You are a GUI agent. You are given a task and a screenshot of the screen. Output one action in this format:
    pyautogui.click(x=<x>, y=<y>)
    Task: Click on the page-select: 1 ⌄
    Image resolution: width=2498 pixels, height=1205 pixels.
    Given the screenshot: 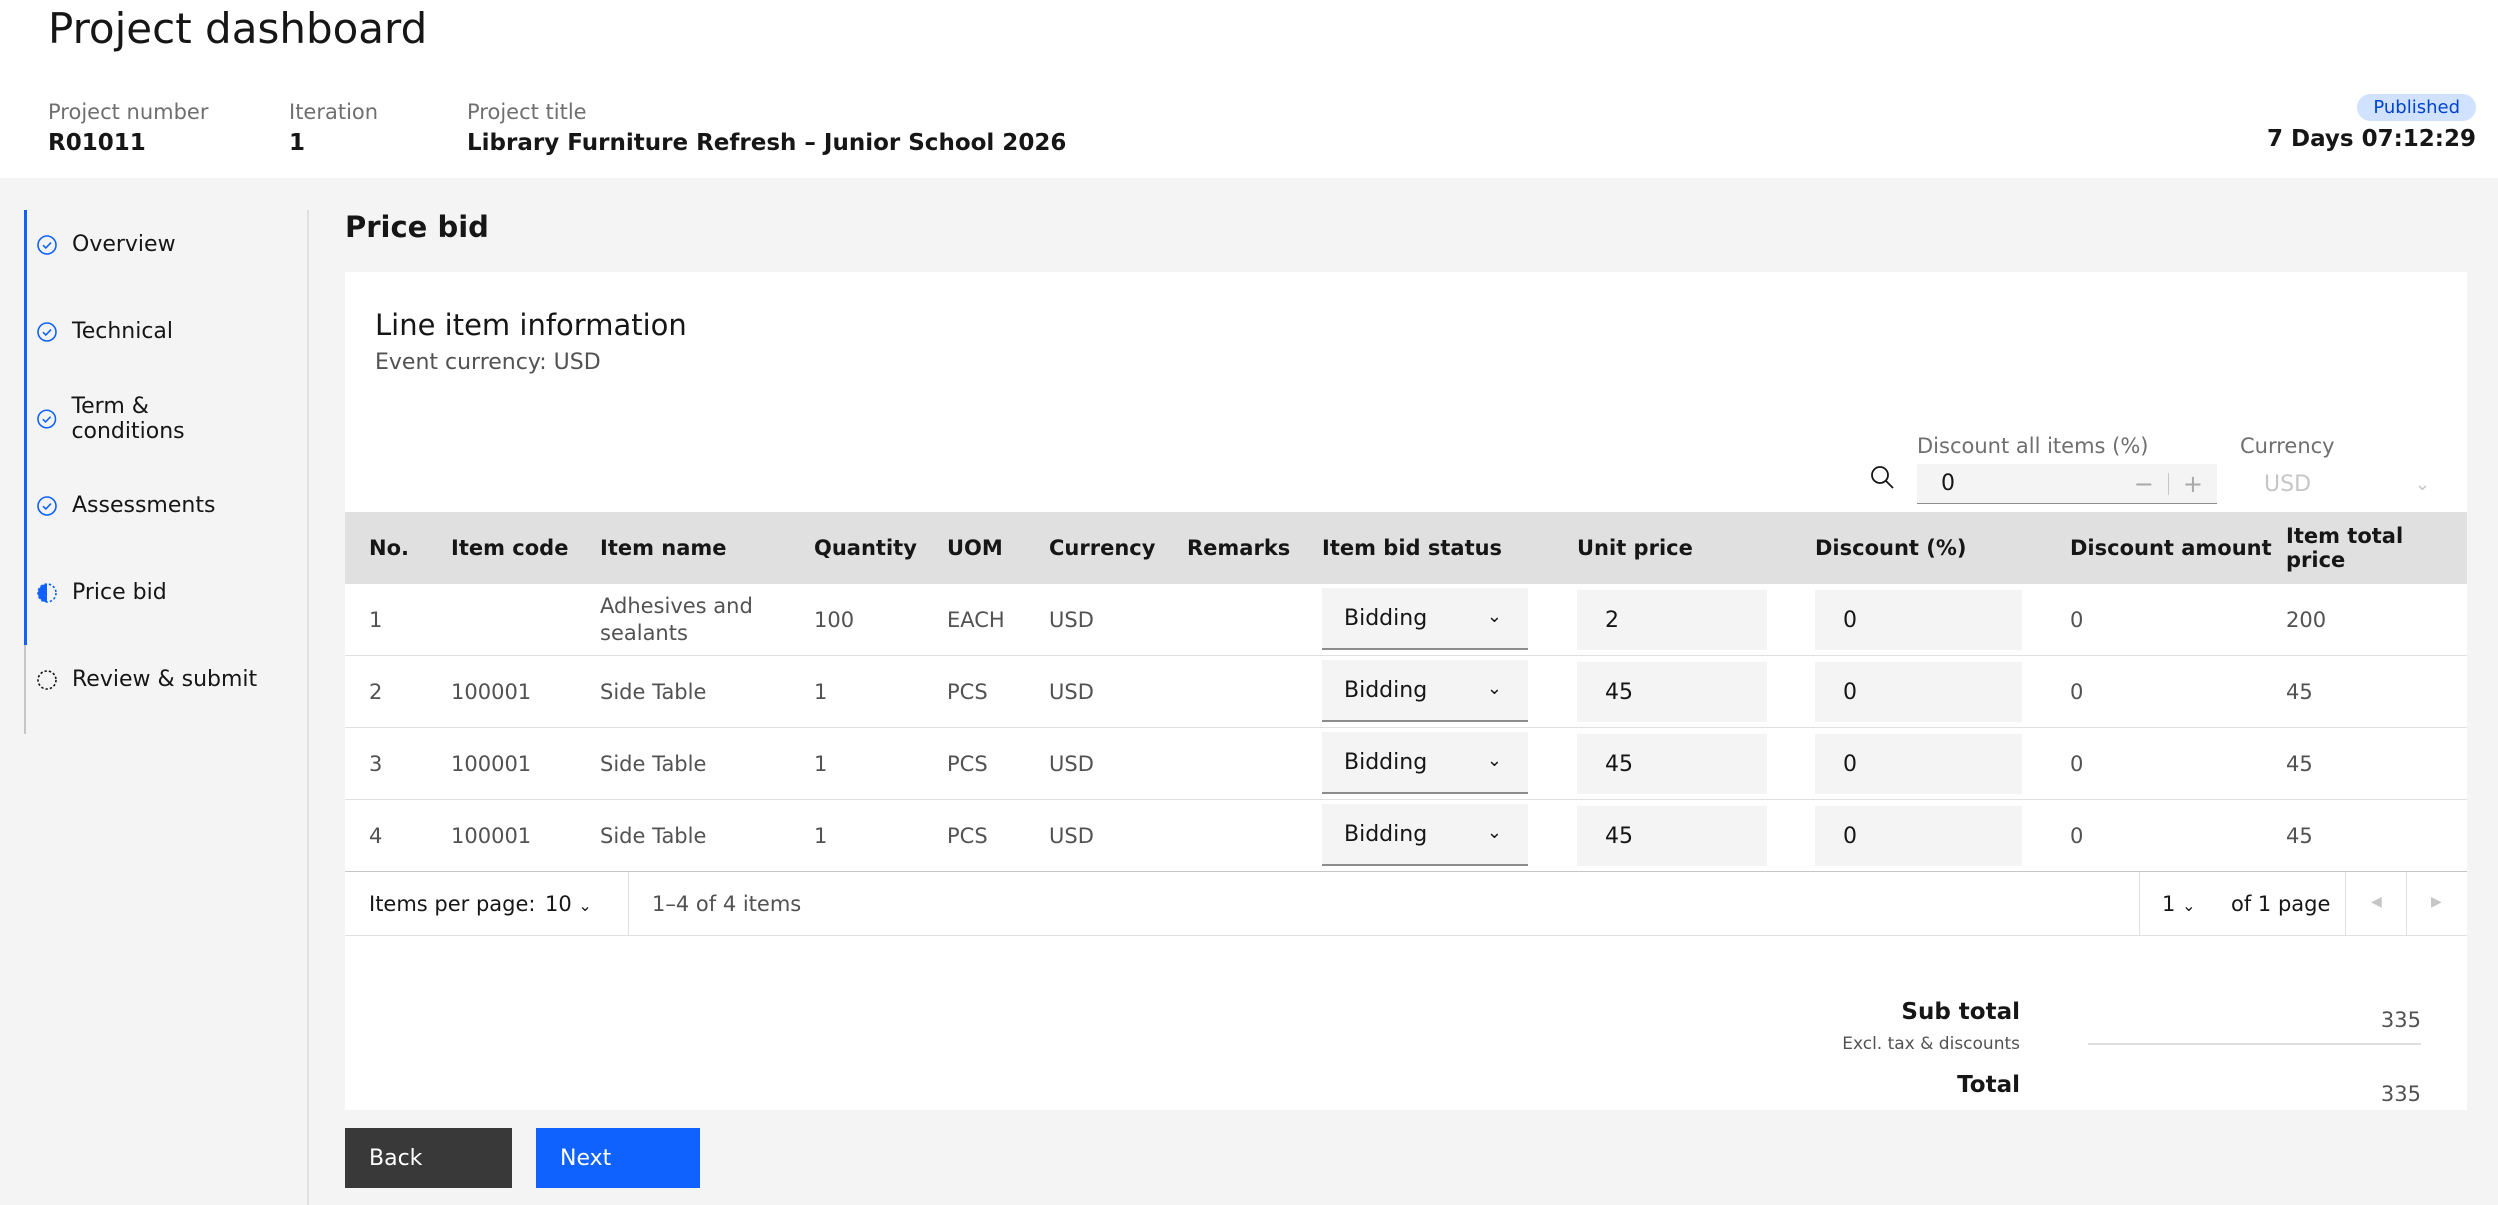 What is the action you would take?
    pyautogui.click(x=2178, y=904)
    